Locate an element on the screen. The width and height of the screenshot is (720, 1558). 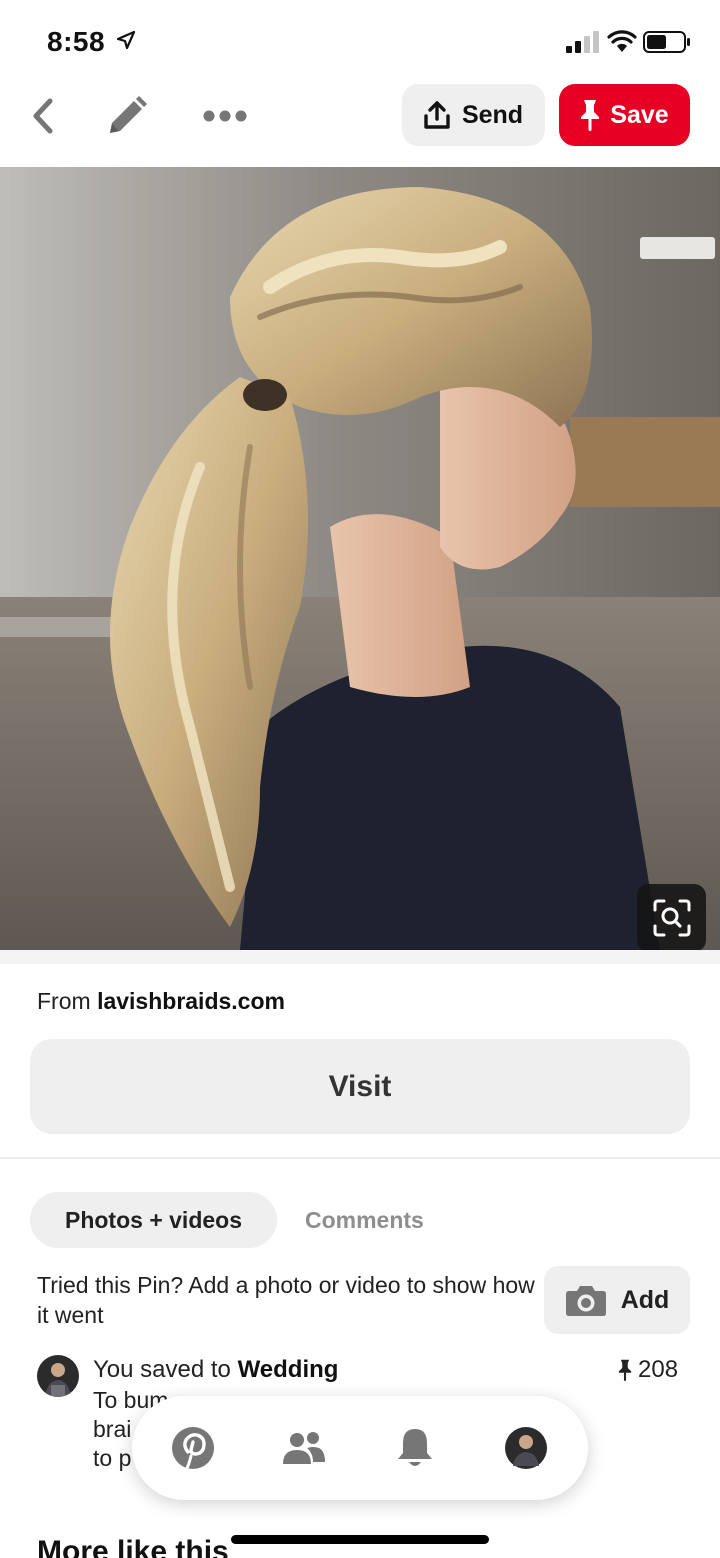
save-button: Save is located at coordinates (624, 115).